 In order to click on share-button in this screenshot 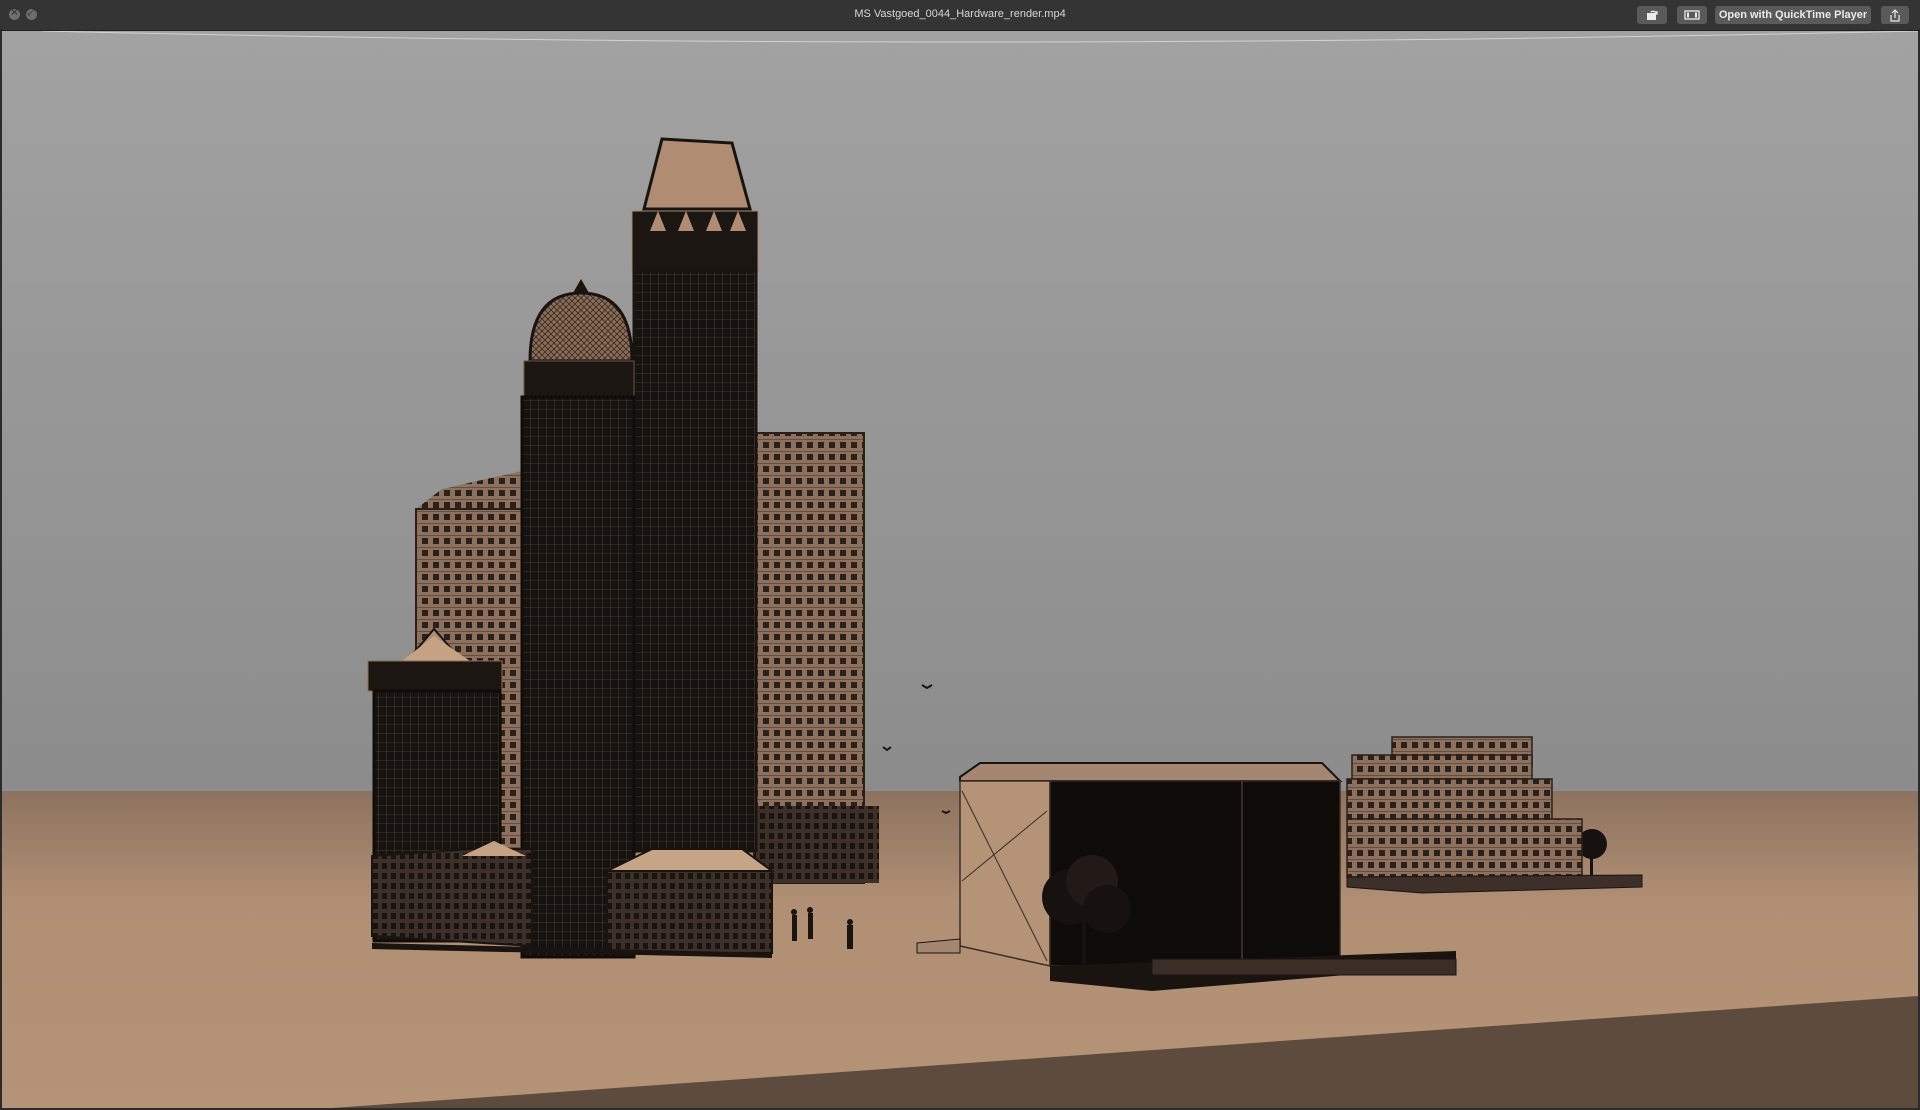, I will do `click(1895, 15)`.